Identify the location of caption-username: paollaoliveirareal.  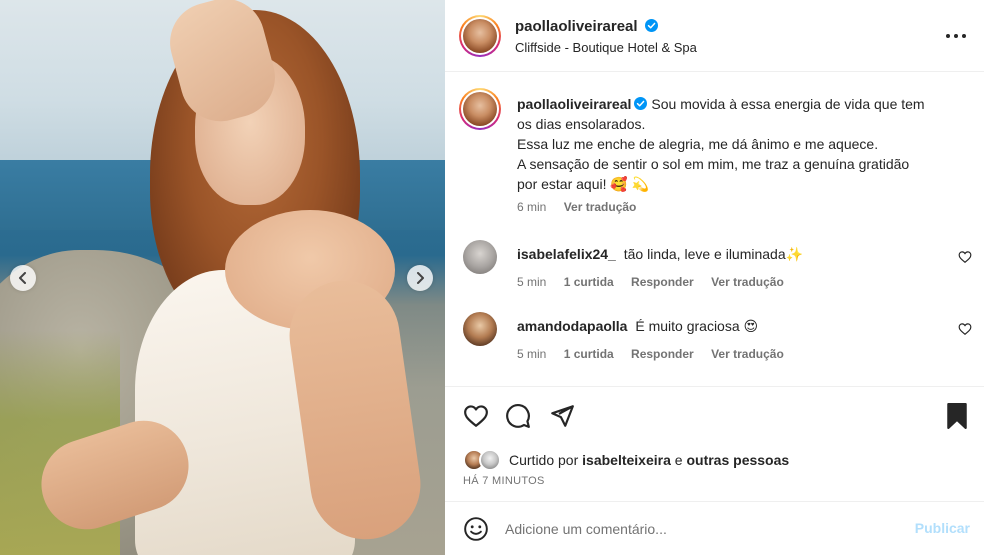
(574, 104).